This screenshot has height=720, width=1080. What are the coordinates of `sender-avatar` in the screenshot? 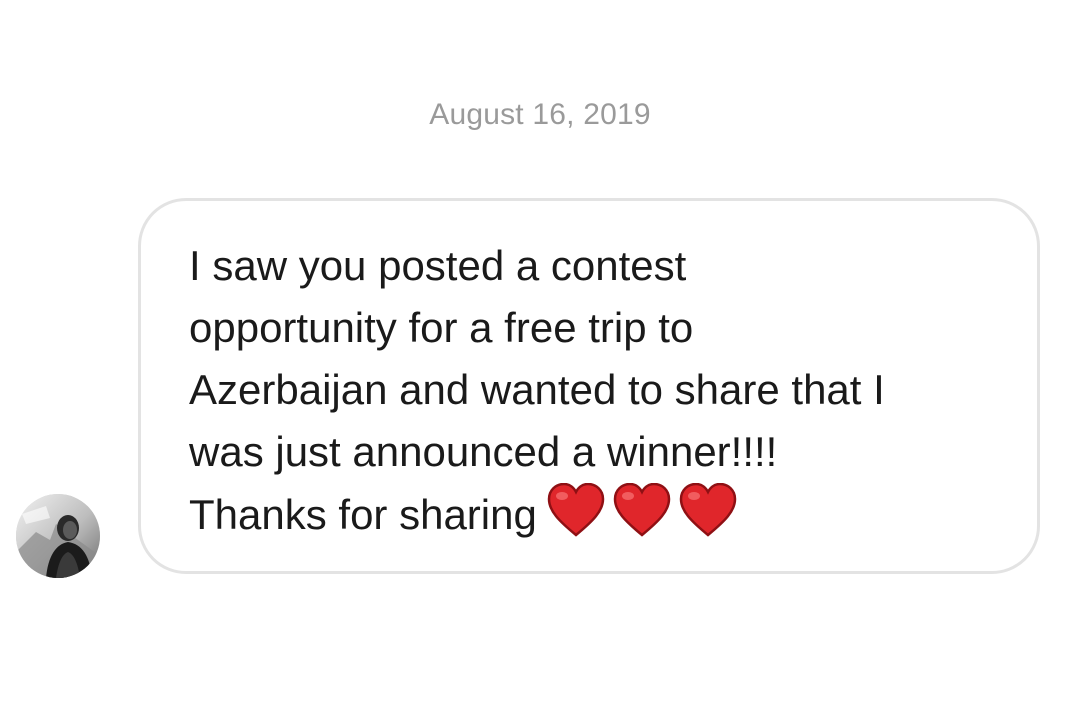 It's located at (58, 536).